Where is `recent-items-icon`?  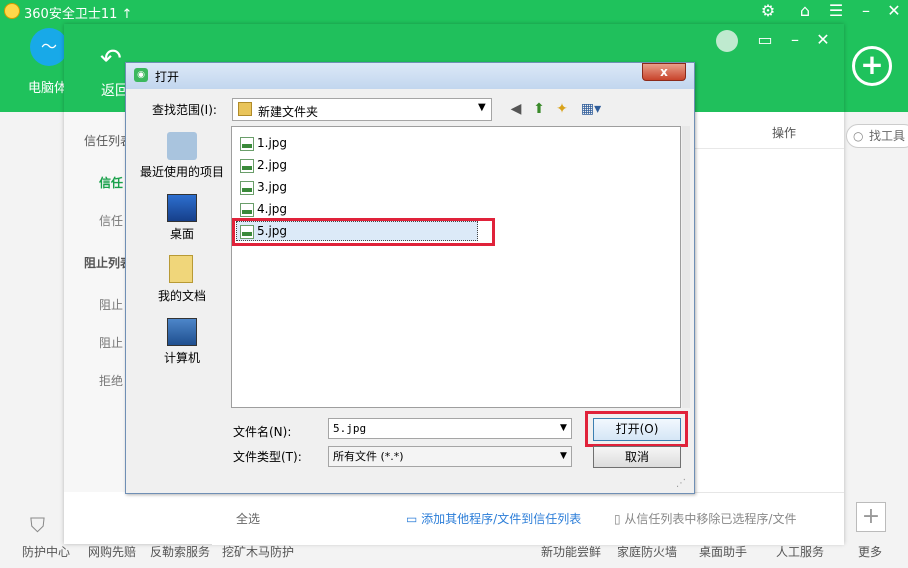
recent-items-icon is located at coordinates (182, 146).